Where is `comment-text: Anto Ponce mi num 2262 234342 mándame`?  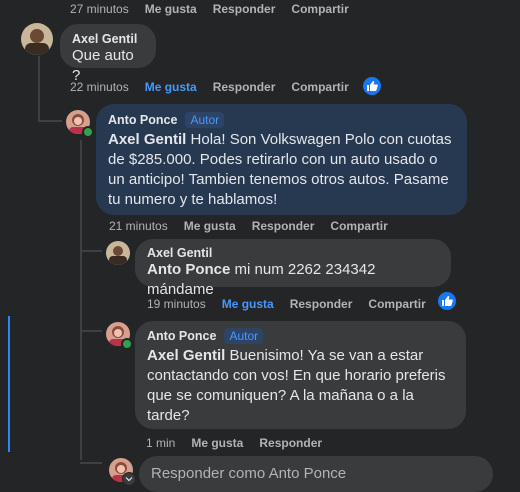 comment-text: Anto Ponce mi num 2262 234342 mándame is located at coordinates (293, 280).